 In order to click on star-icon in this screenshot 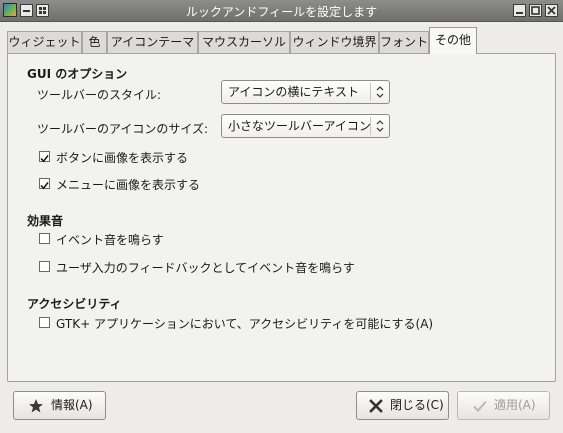, I will do `click(36, 406)`.